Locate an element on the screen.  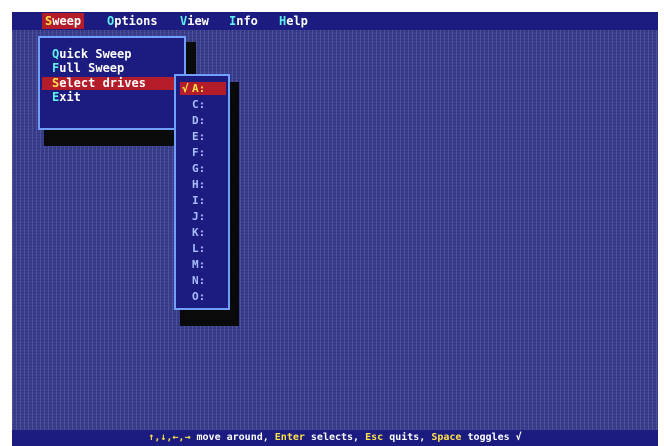
drive-label: C: is located at coordinates (199, 104).